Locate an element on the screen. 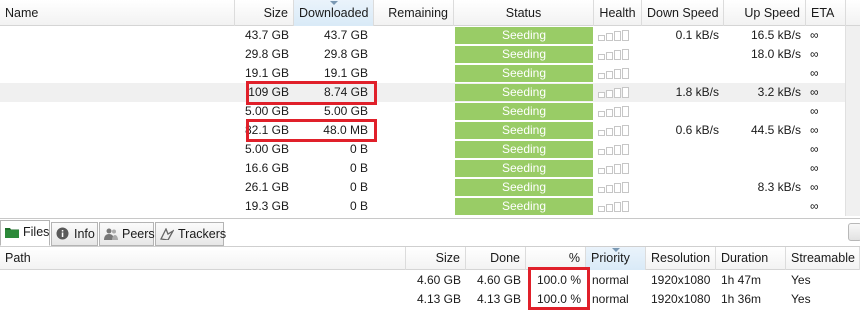 This screenshot has width=860, height=310. tab-files: Files is located at coordinates (25, 233).